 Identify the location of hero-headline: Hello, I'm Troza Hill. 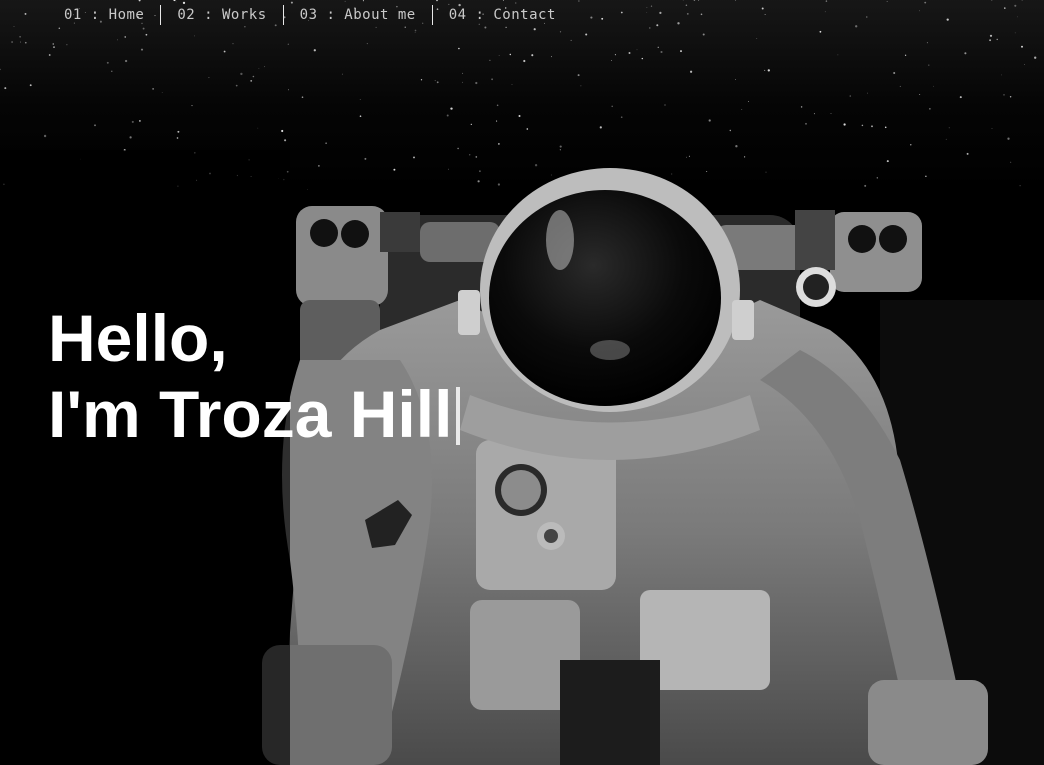
(254, 376).